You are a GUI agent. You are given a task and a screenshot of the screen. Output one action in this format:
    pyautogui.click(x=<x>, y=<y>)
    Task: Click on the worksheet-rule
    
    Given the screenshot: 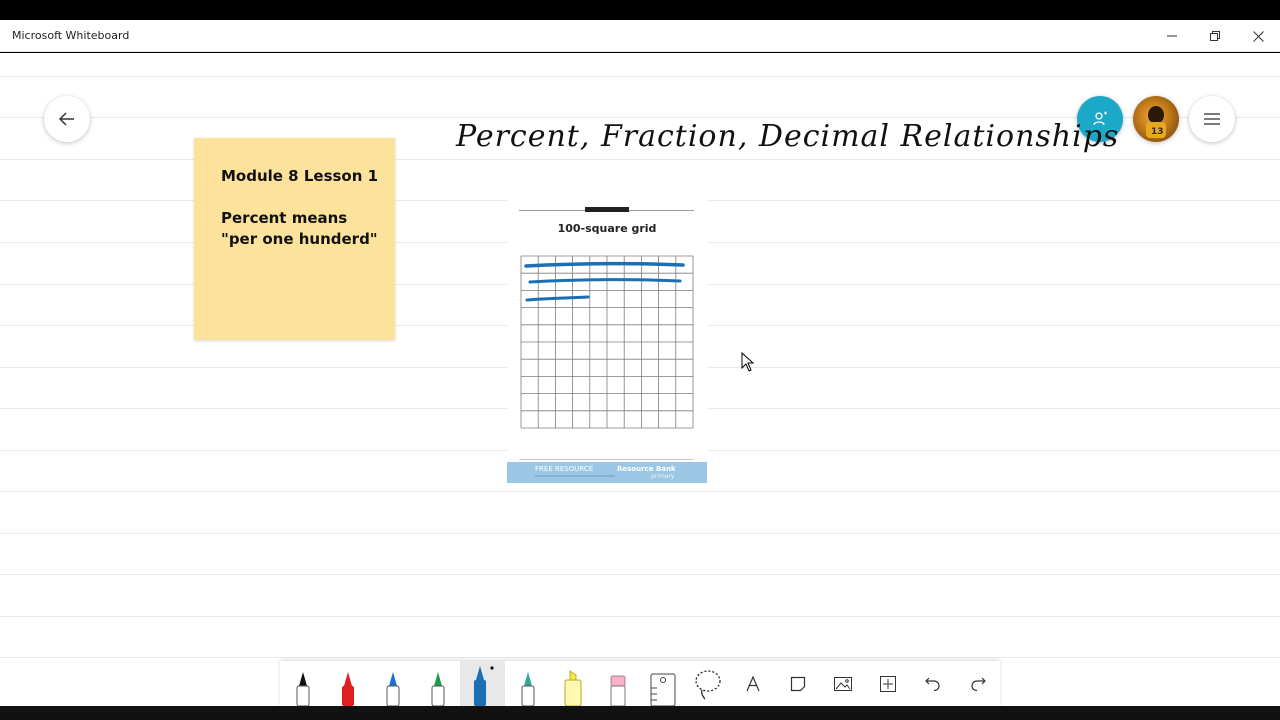 What is the action you would take?
    pyautogui.click(x=606, y=459)
    